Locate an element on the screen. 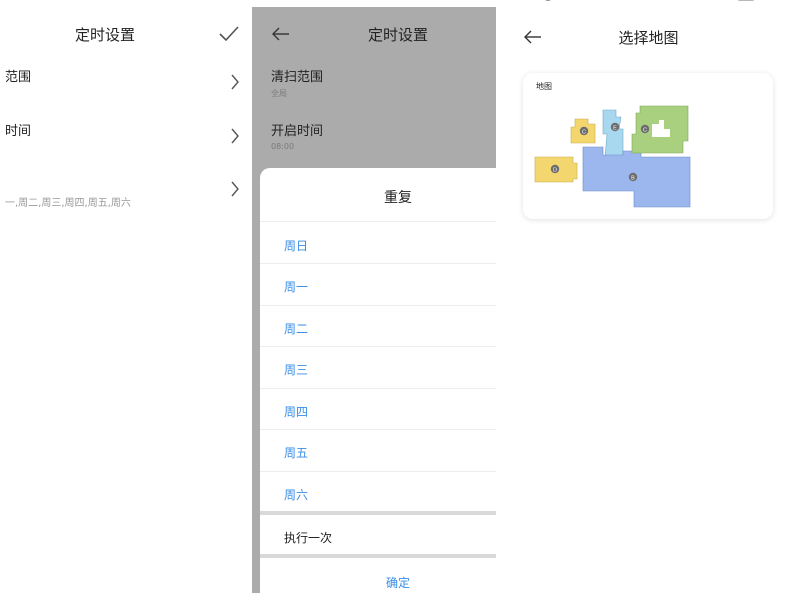 The height and width of the screenshot is (600, 800). page-title: 选择地图 is located at coordinates (648, 38).